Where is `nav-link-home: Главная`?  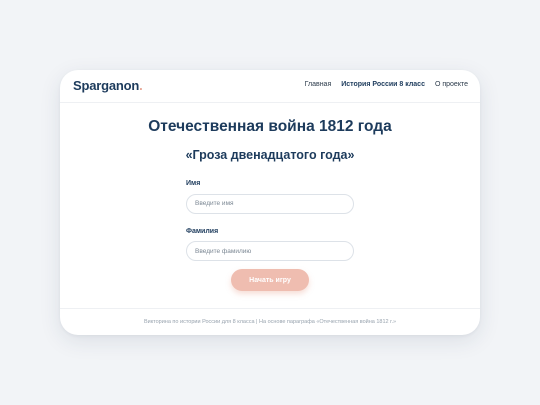 nav-link-home: Главная is located at coordinates (318, 84).